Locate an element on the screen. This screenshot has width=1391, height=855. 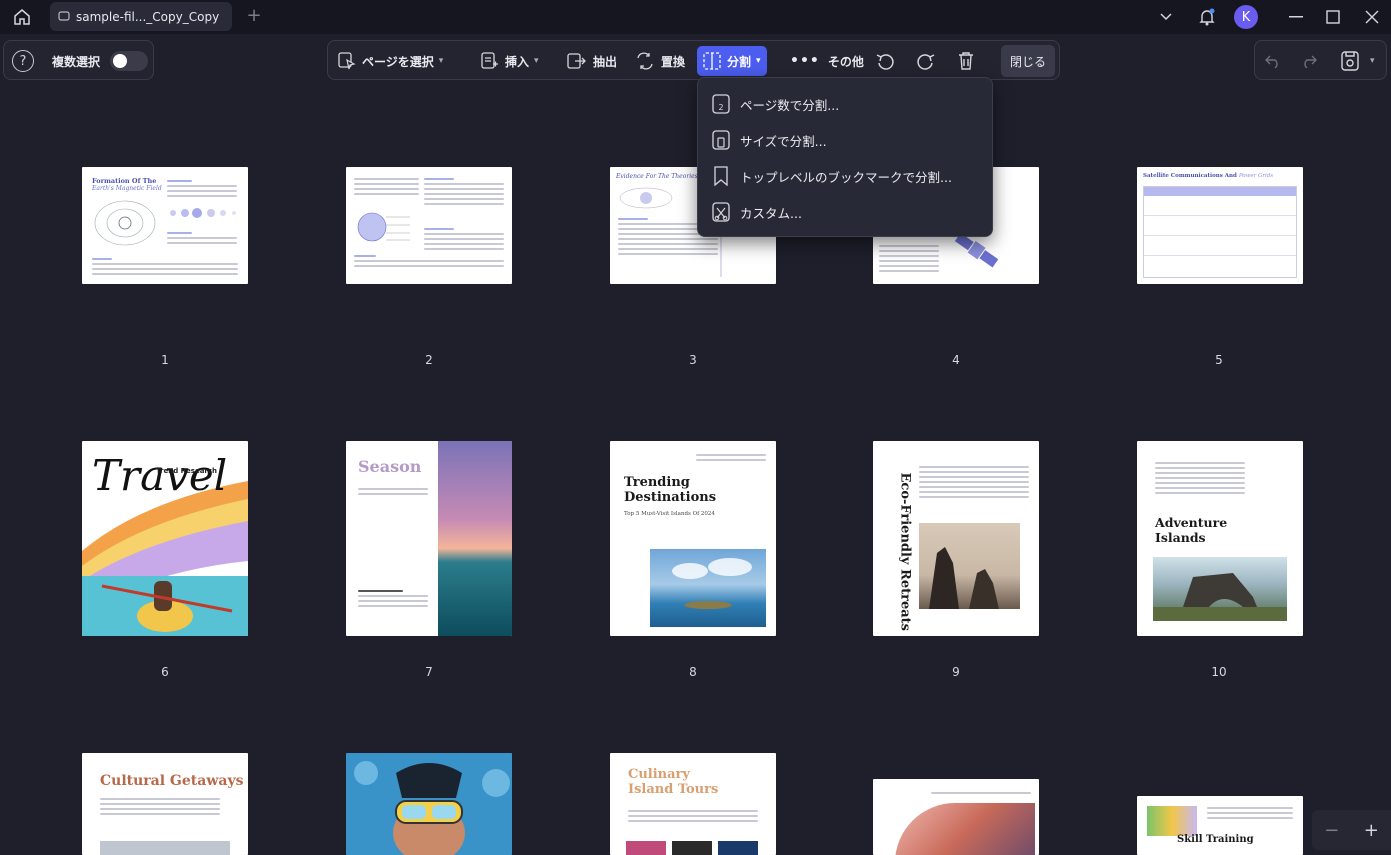
chevron-down-icon: ▾ is located at coordinates (441, 61).